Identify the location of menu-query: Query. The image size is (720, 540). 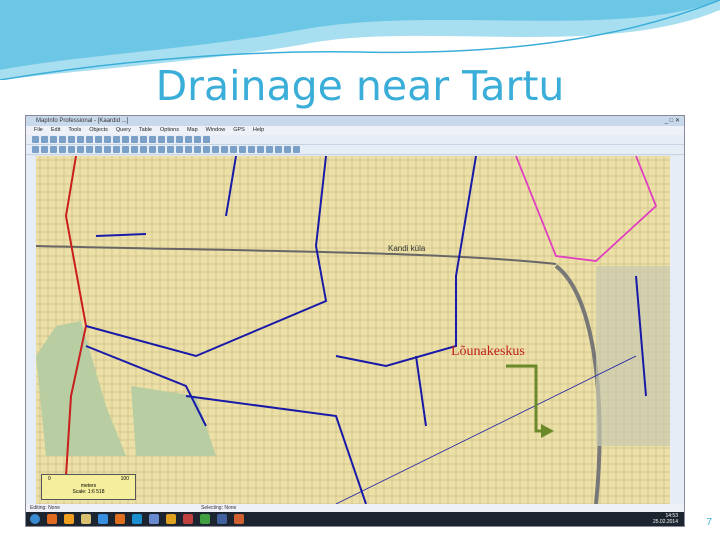
(123, 130).